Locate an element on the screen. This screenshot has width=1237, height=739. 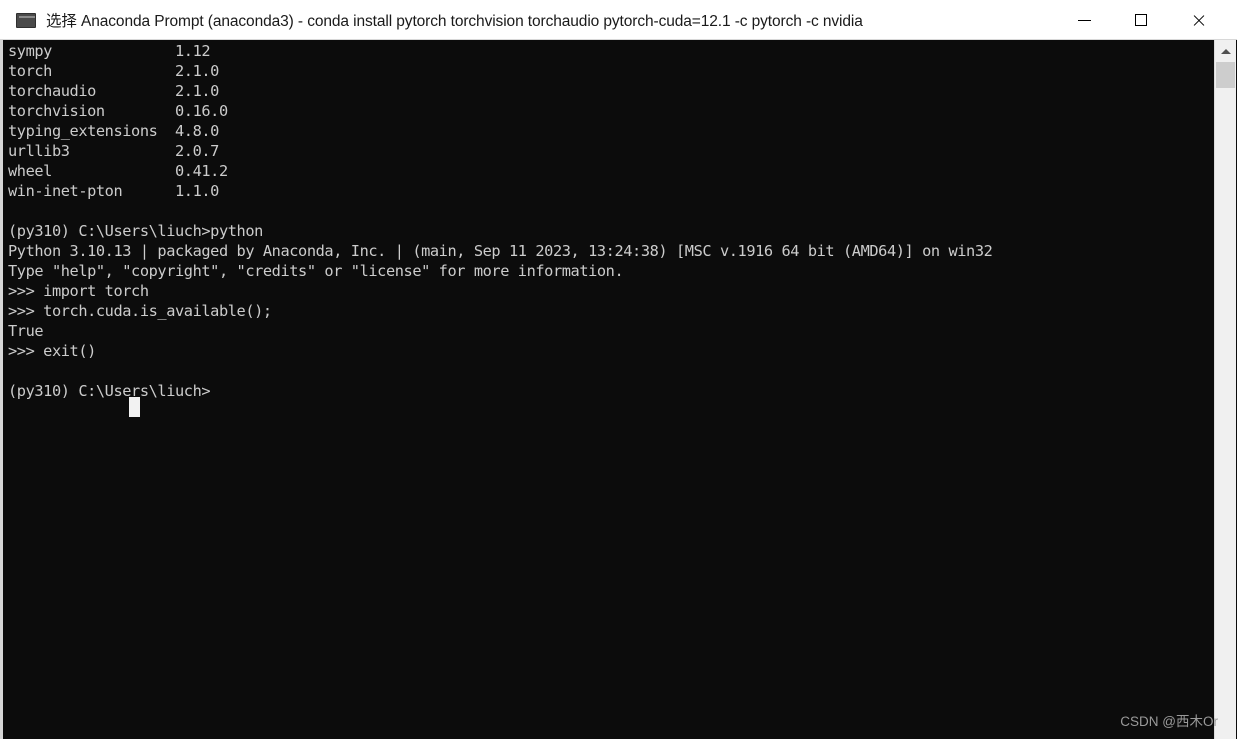
scroll-up-button is located at coordinates (1225, 51).